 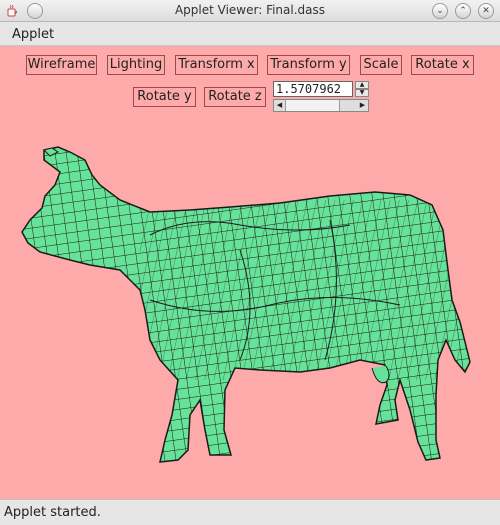 I want to click on status-bar: Applet started., so click(x=250, y=512).